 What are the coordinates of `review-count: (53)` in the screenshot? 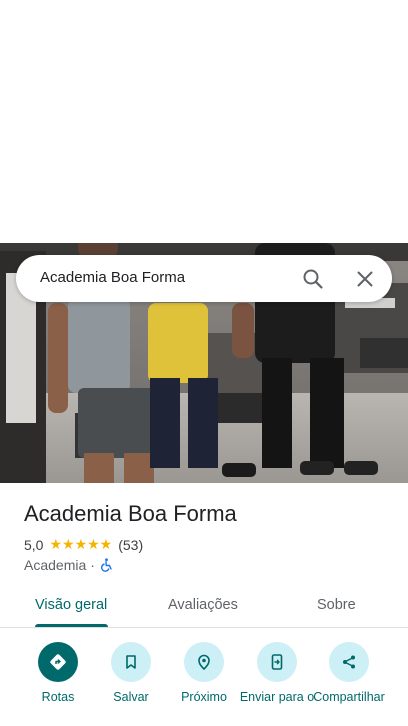 It's located at (130, 545).